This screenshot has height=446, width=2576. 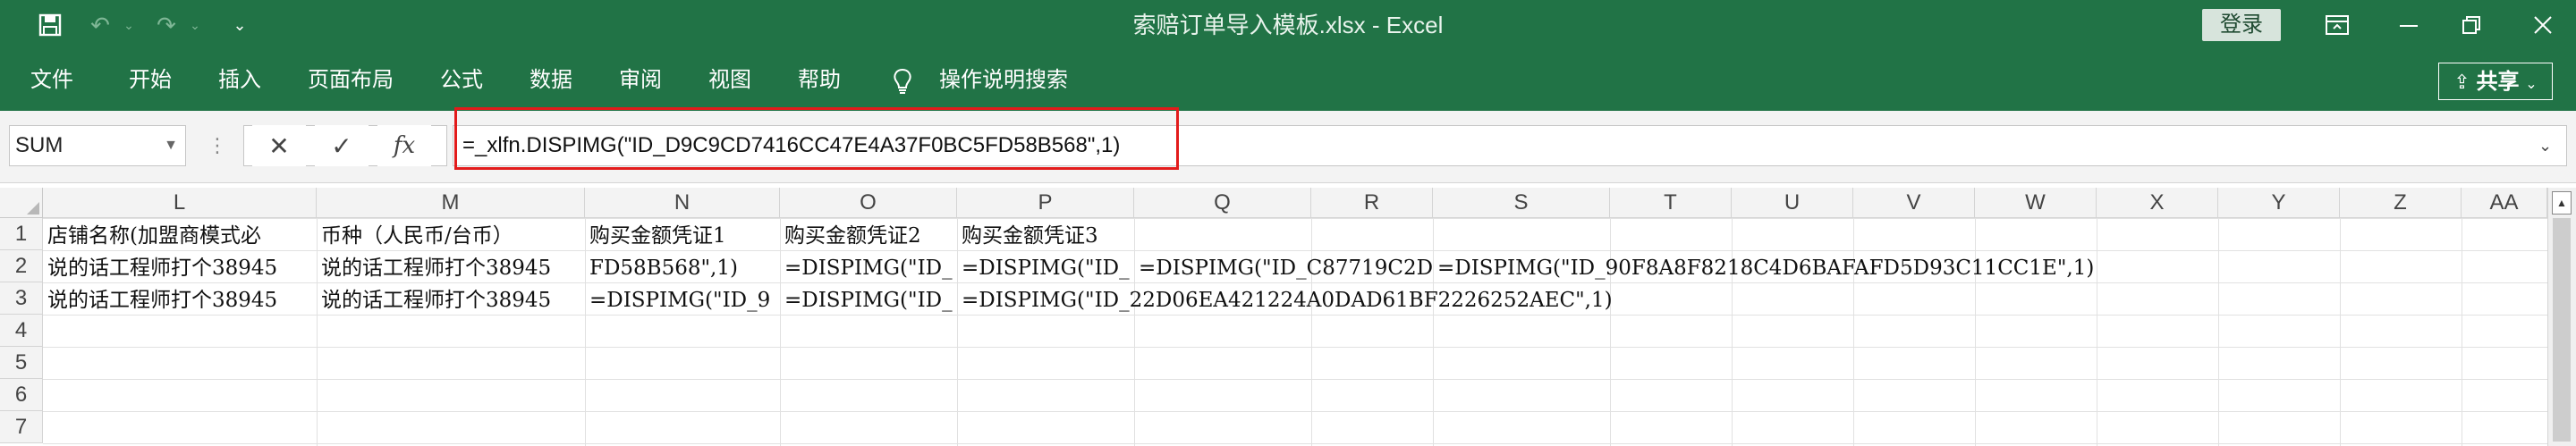 What do you see at coordinates (2471, 25) in the screenshot?
I see `restore-icon` at bounding box center [2471, 25].